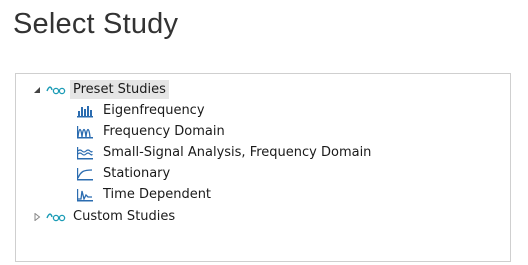 The height and width of the screenshot is (265, 528). I want to click on page-title: Select Study, so click(96, 24).